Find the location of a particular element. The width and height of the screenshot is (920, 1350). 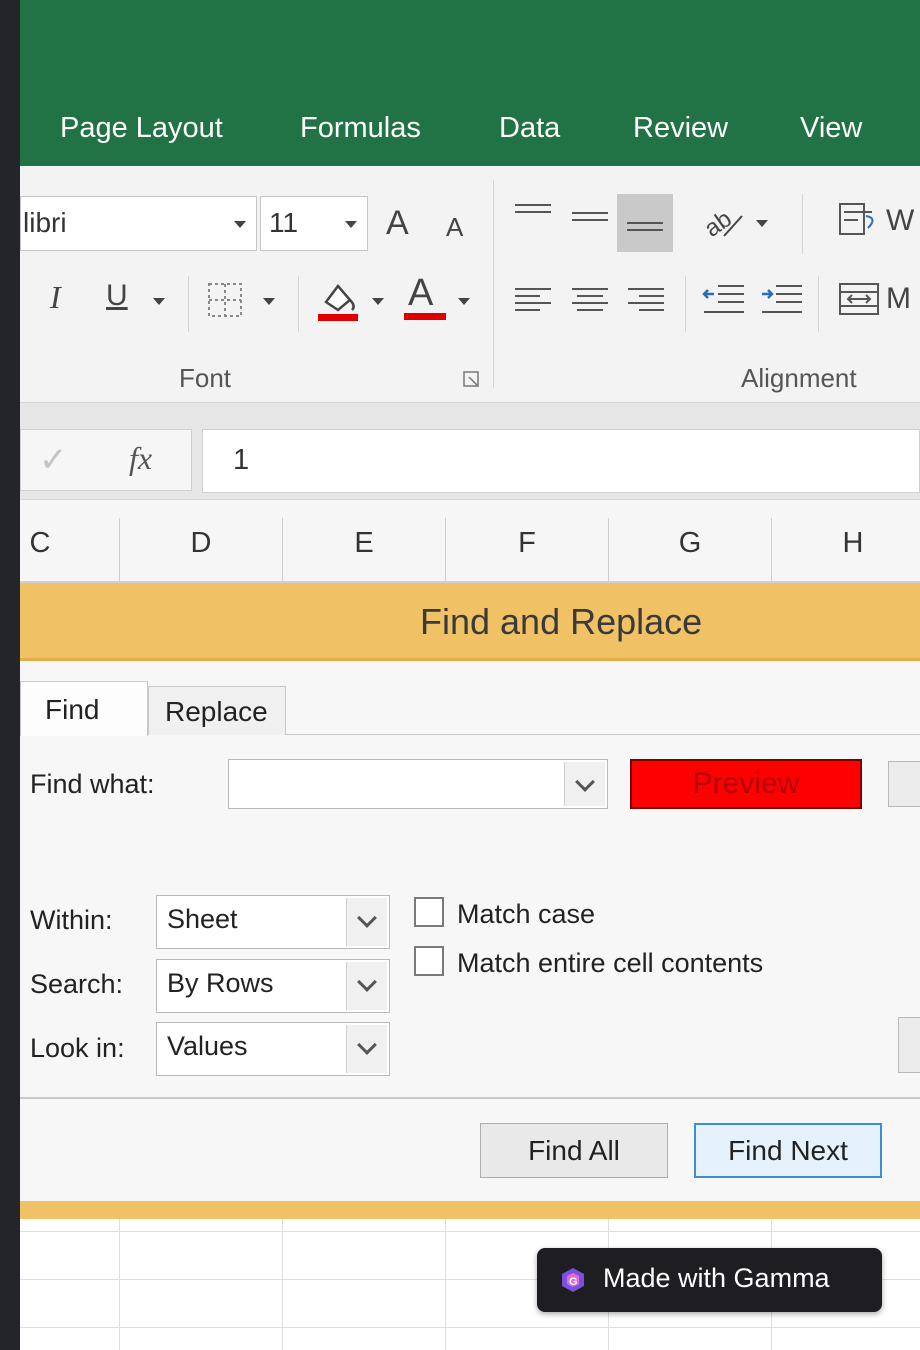

formula-value: 1 is located at coordinates (241, 460).